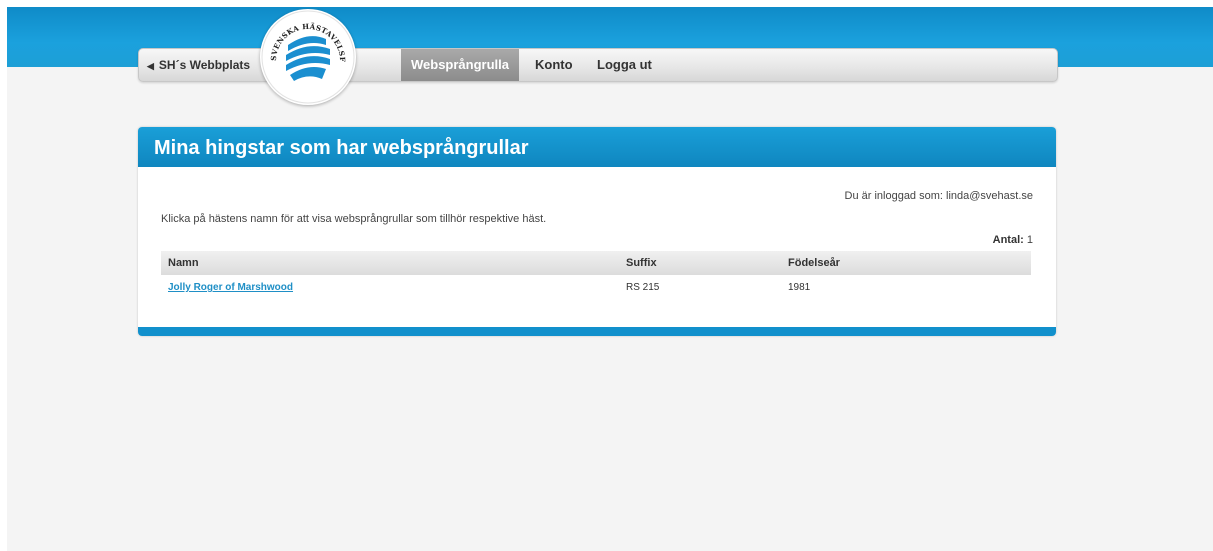 The image size is (1213, 551). Describe the element at coordinates (341, 148) in the screenshot. I see `page-title: Mina hingstar som har websprångrullar` at that location.